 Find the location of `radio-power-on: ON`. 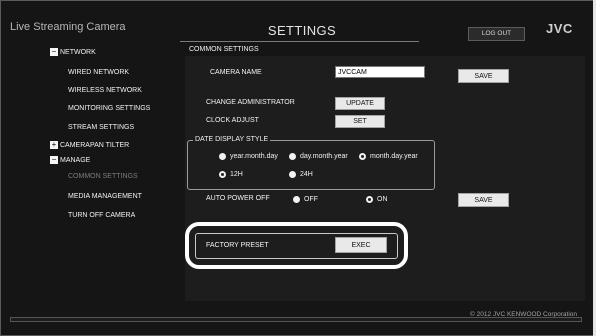

radio-power-on: ON is located at coordinates (377, 199).